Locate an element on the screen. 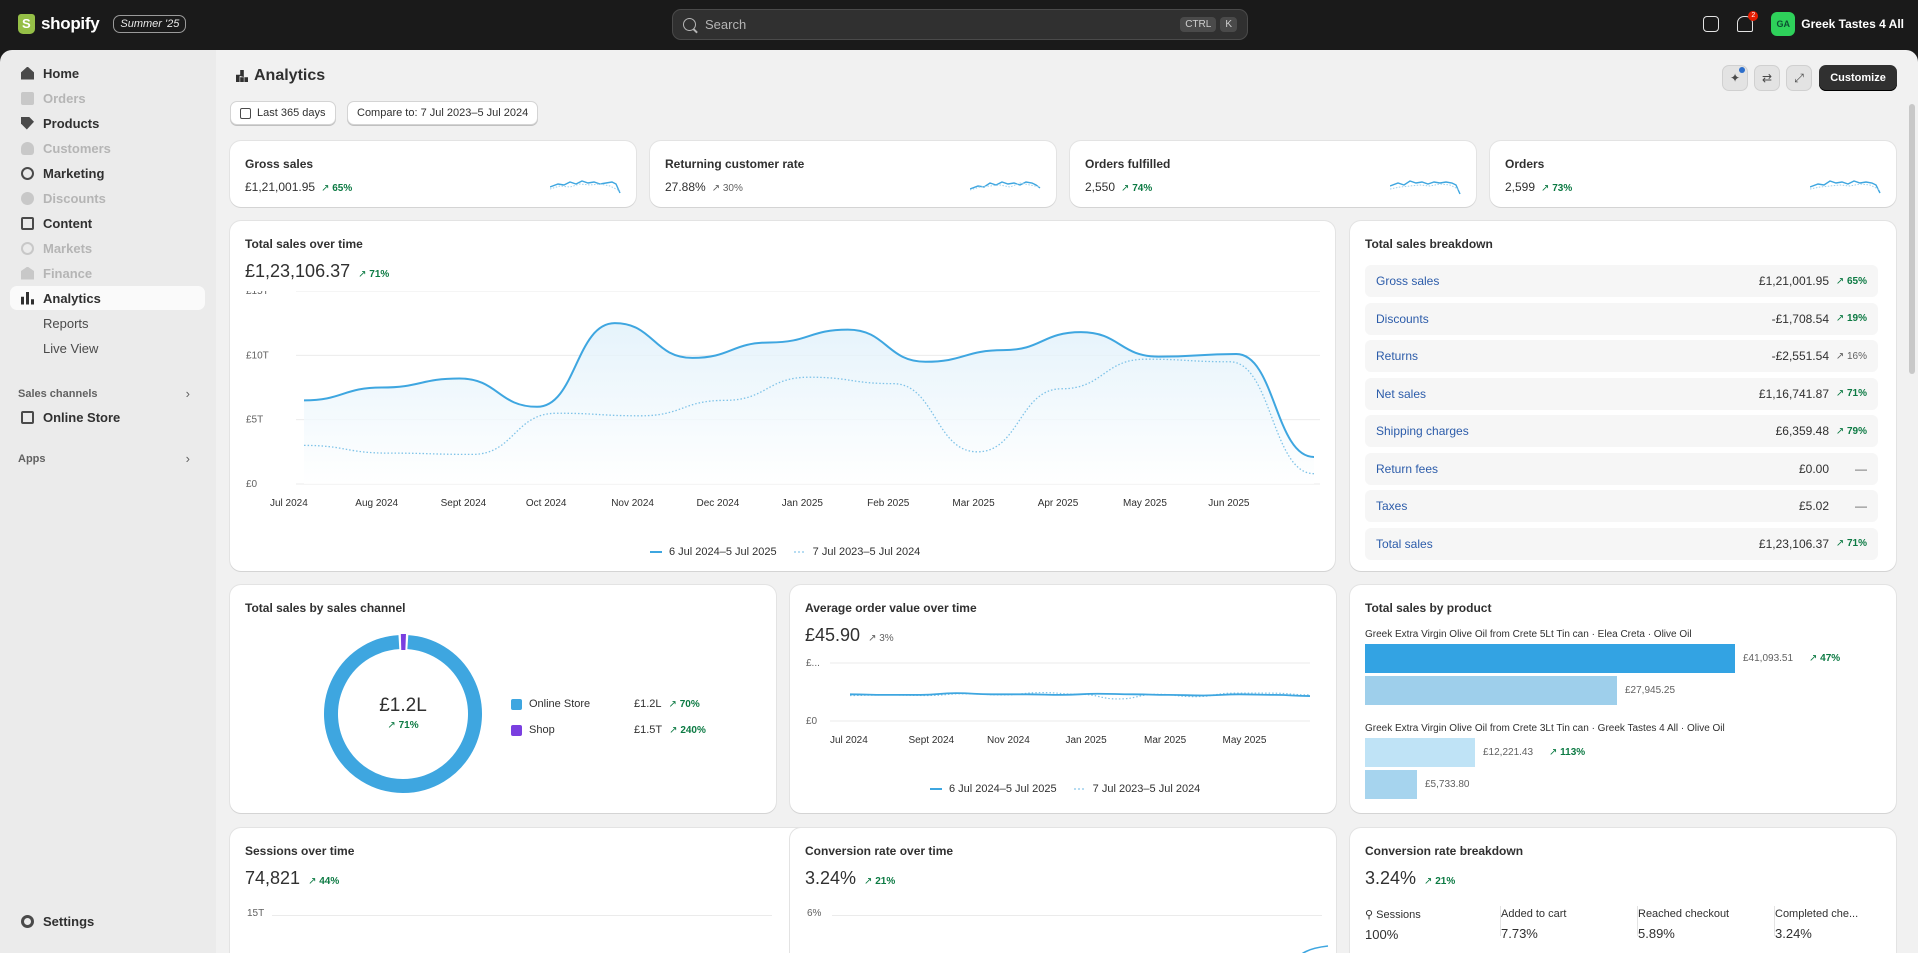  breakdown-row: Shipping charges£6,359.4879% is located at coordinates (1621, 431).